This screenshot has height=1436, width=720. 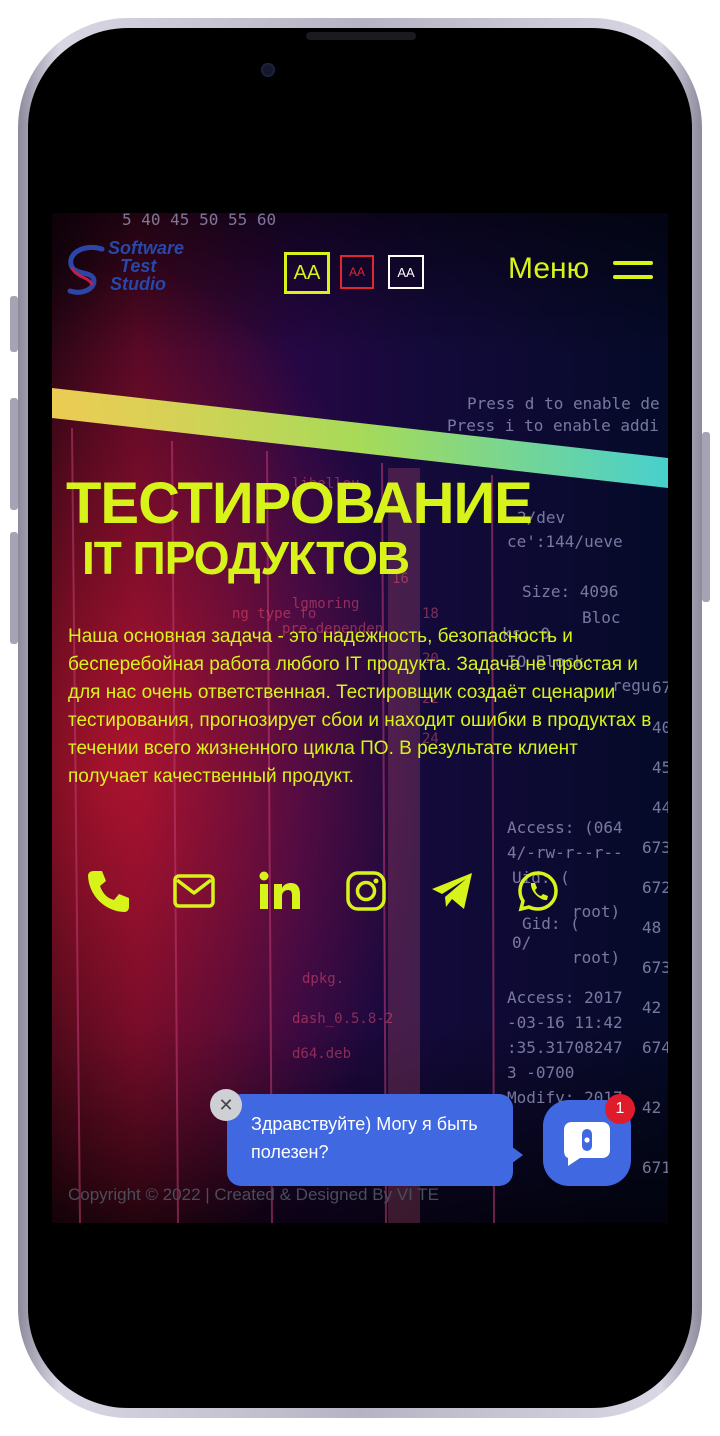 I want to click on logo-text: Software Test Studio, so click(x=146, y=266).